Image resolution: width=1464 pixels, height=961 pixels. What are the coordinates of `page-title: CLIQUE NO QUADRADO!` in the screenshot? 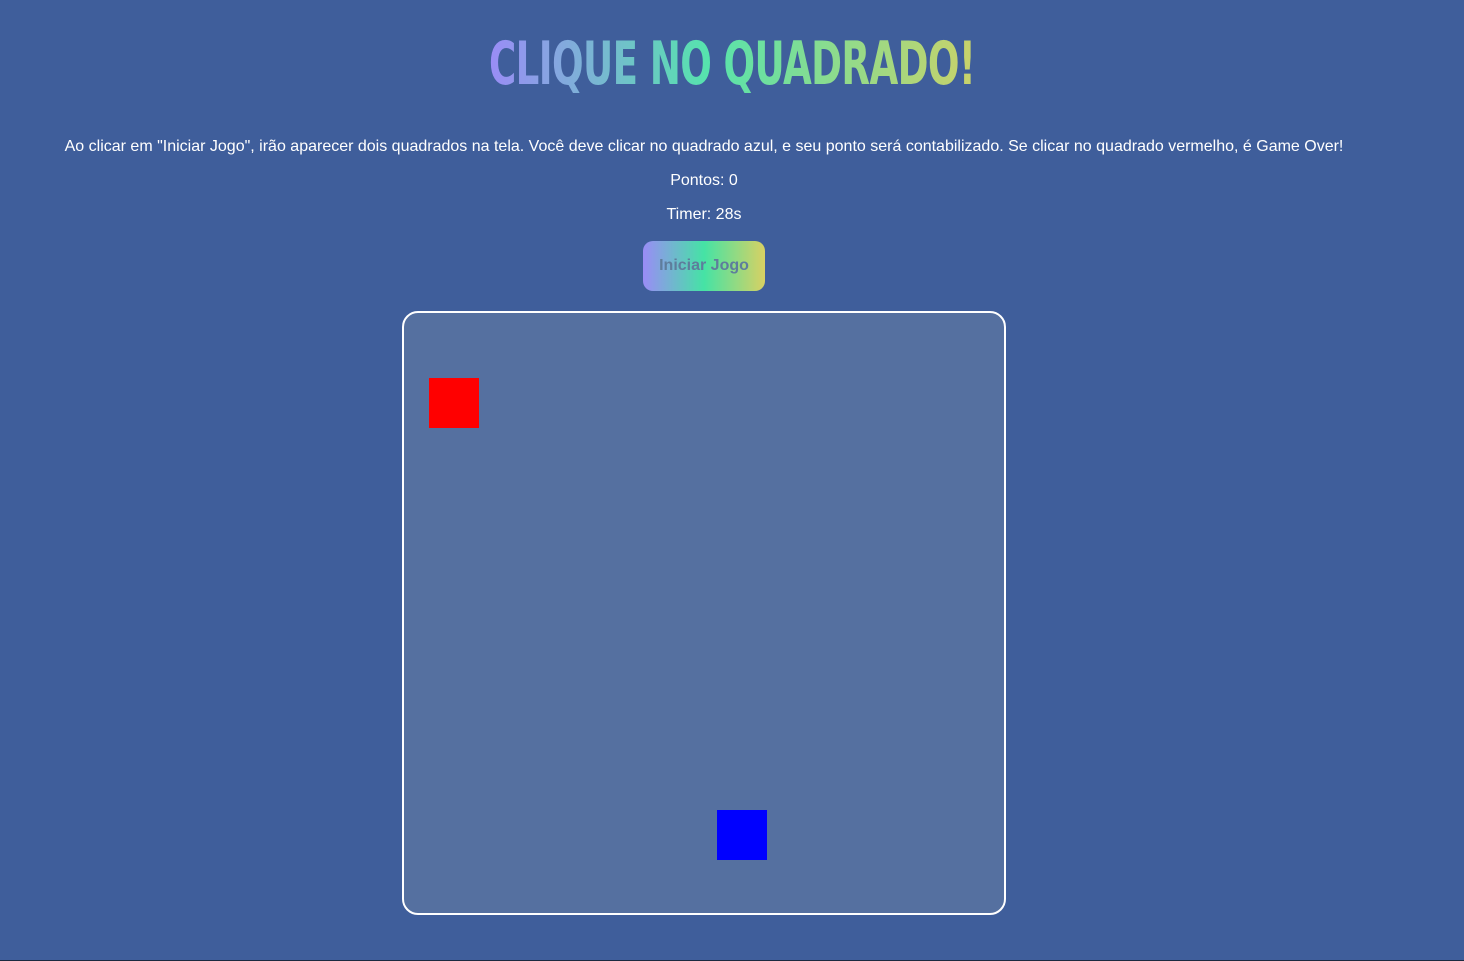 It's located at (732, 64).